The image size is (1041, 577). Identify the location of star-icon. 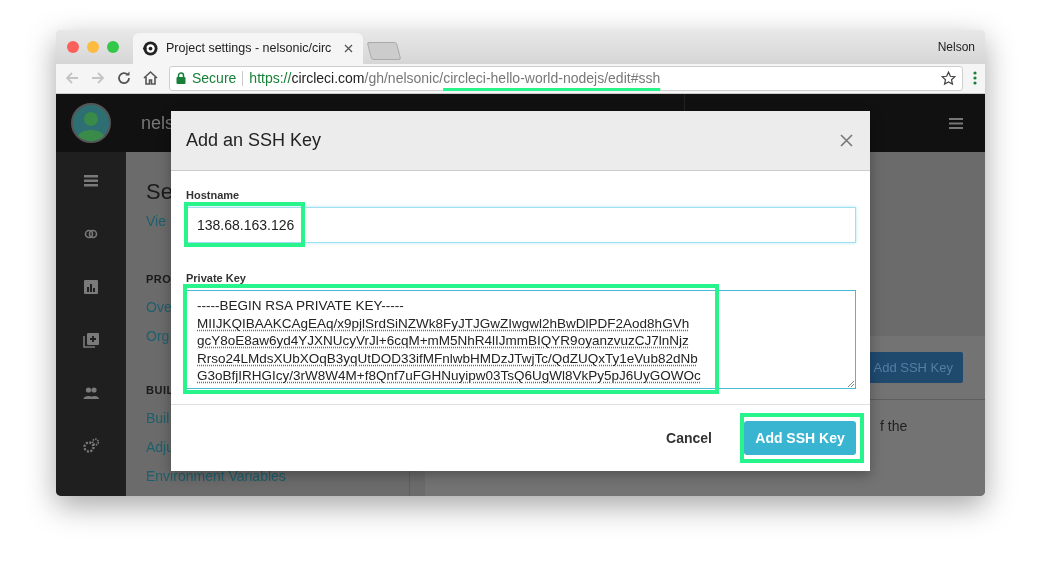
(948, 78).